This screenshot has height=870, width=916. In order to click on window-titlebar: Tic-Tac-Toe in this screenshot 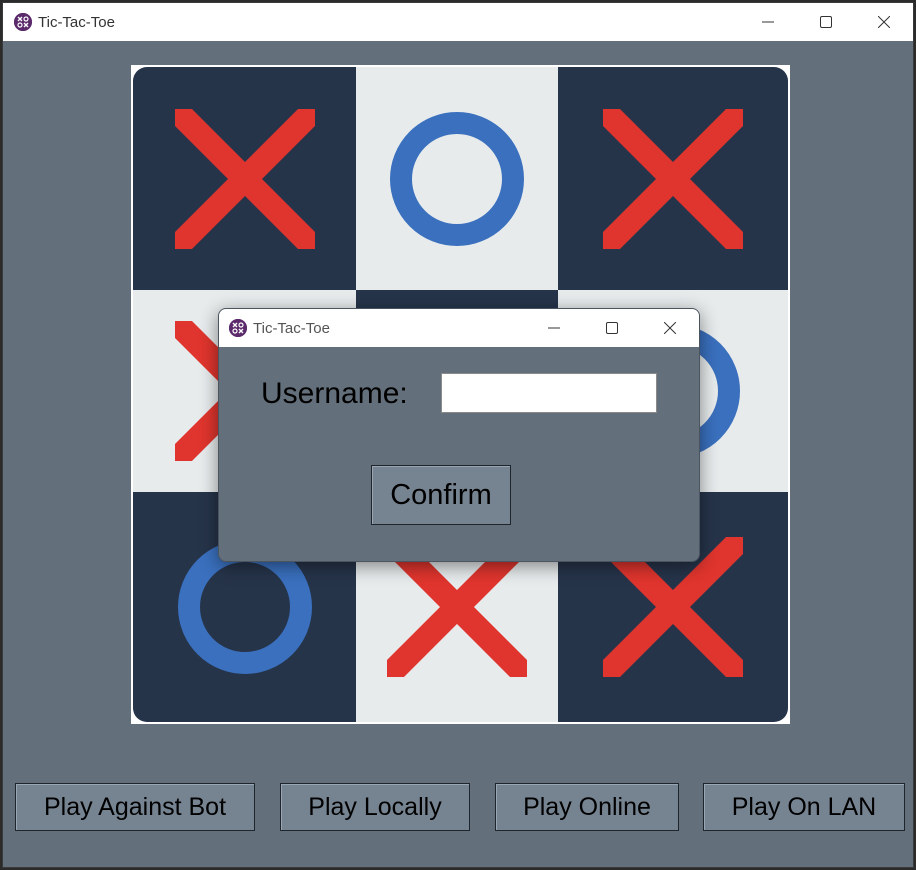, I will do `click(458, 22)`.